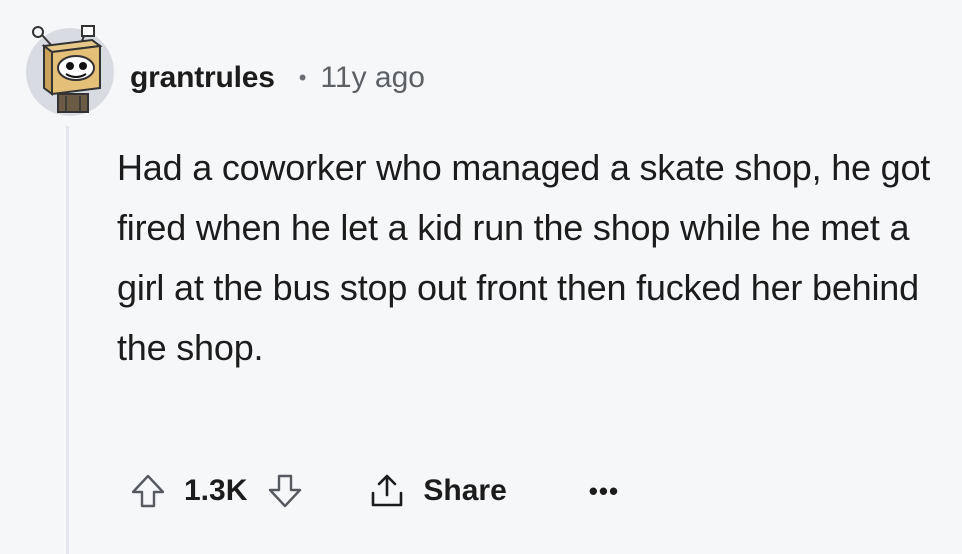 Image resolution: width=962 pixels, height=554 pixels. What do you see at coordinates (285, 491) in the screenshot?
I see `downvote-arrow-icon` at bounding box center [285, 491].